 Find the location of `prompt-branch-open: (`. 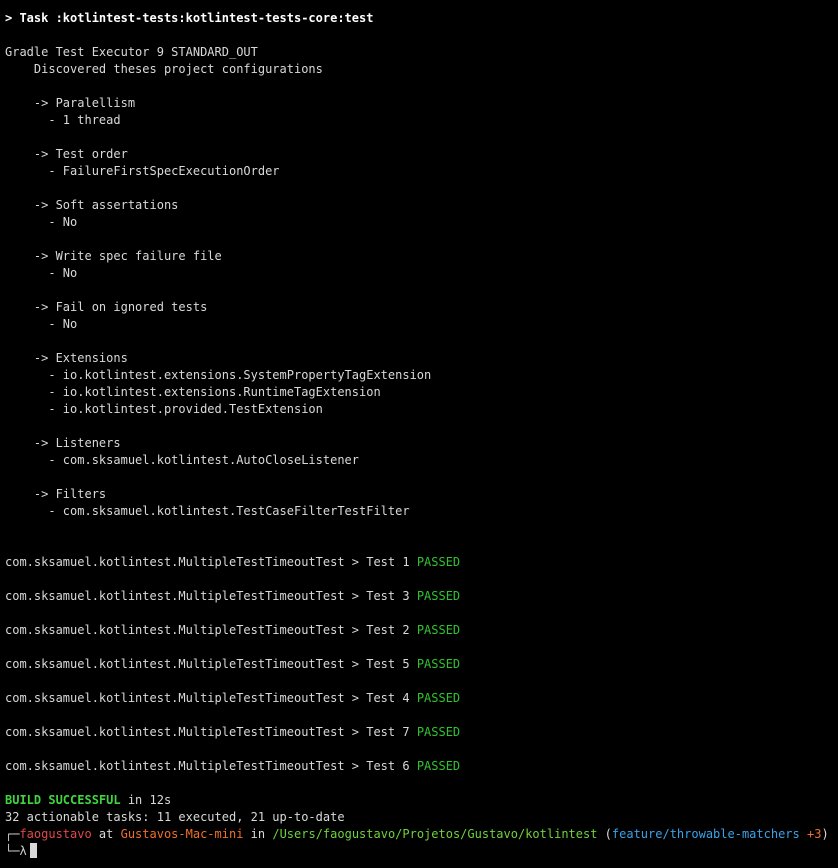

prompt-branch-open: ( is located at coordinates (604, 834).